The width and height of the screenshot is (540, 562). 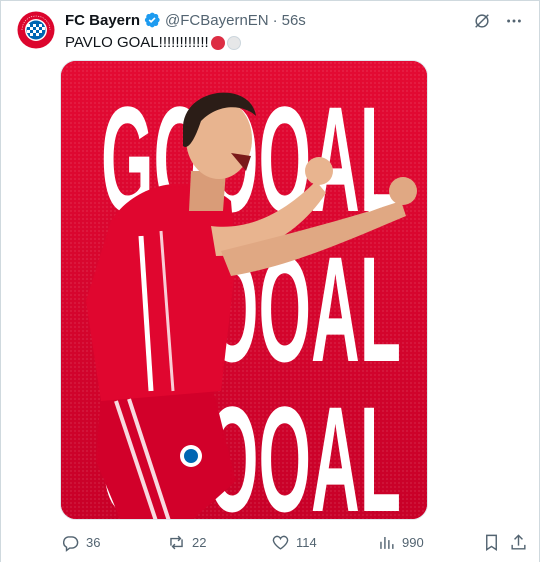 I want to click on verified-badge-icon, so click(x=152, y=20).